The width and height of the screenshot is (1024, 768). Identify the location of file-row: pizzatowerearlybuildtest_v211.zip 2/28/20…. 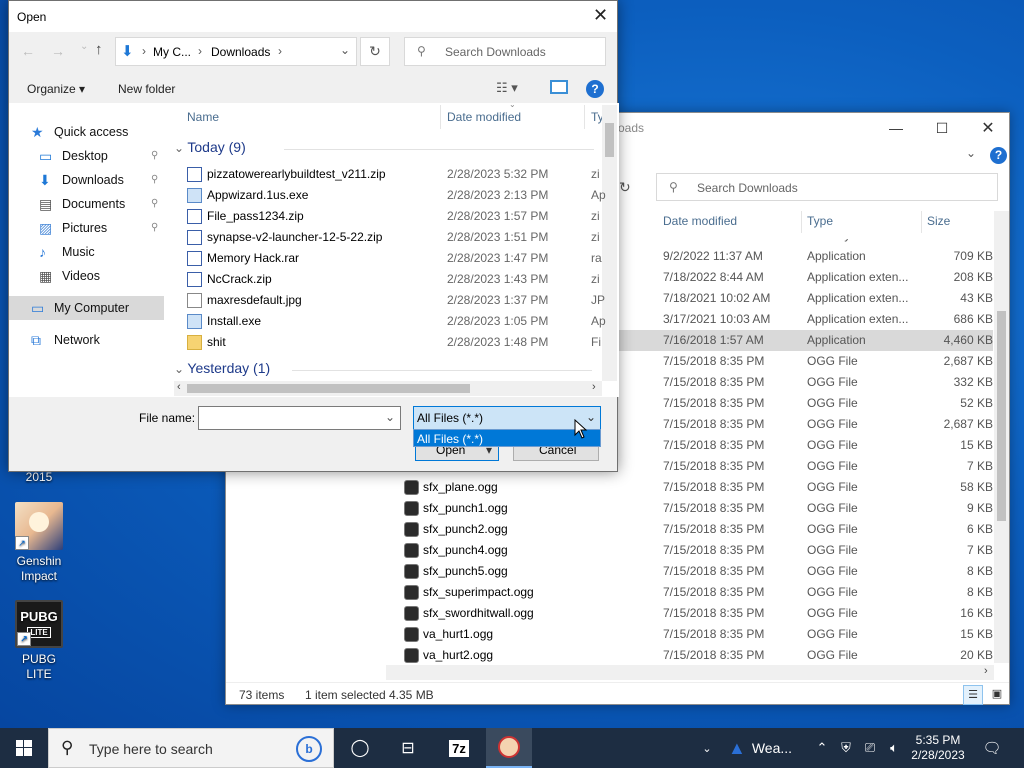
(393, 174).